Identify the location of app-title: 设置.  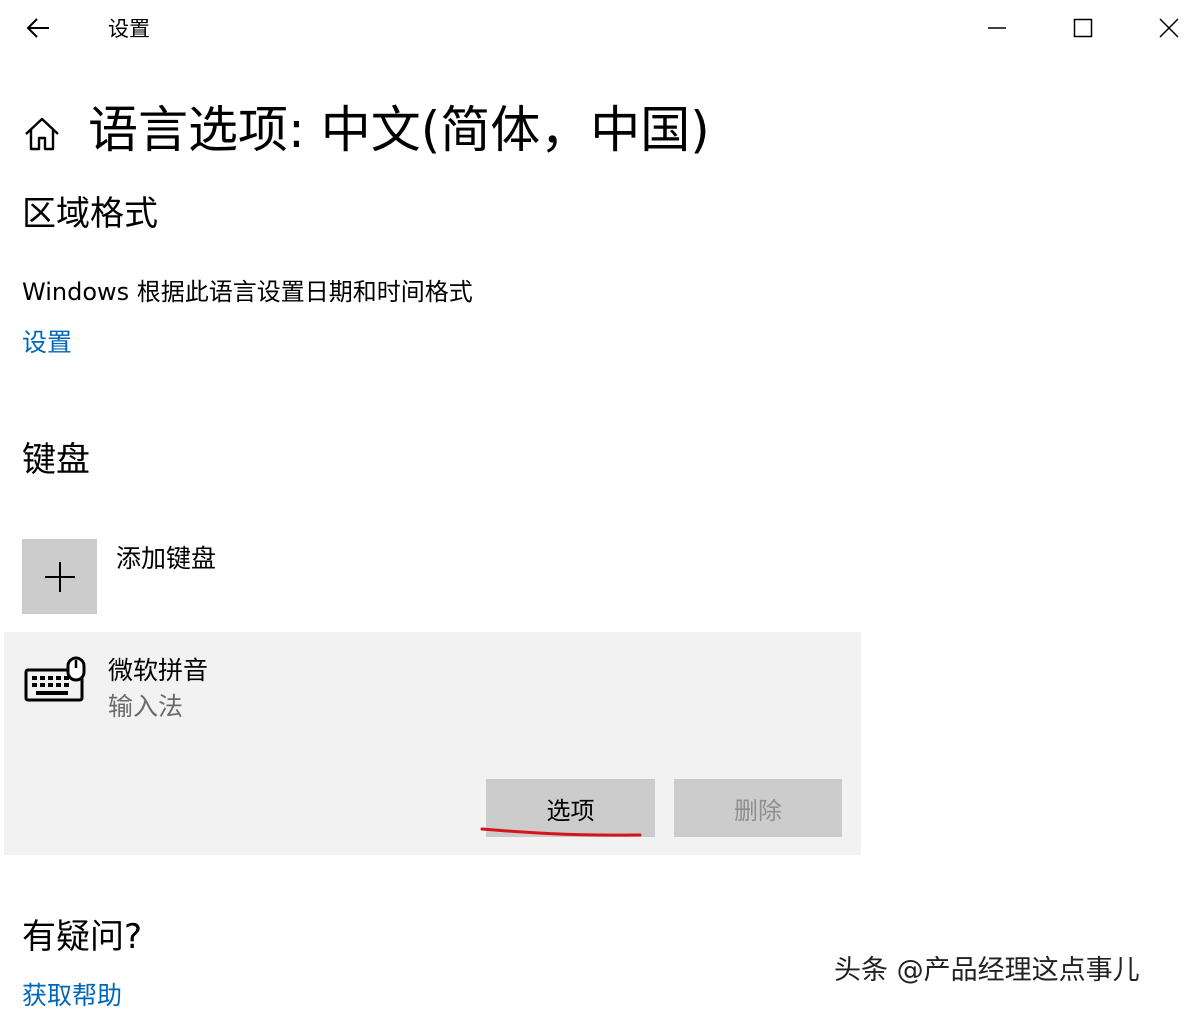
(129, 29).